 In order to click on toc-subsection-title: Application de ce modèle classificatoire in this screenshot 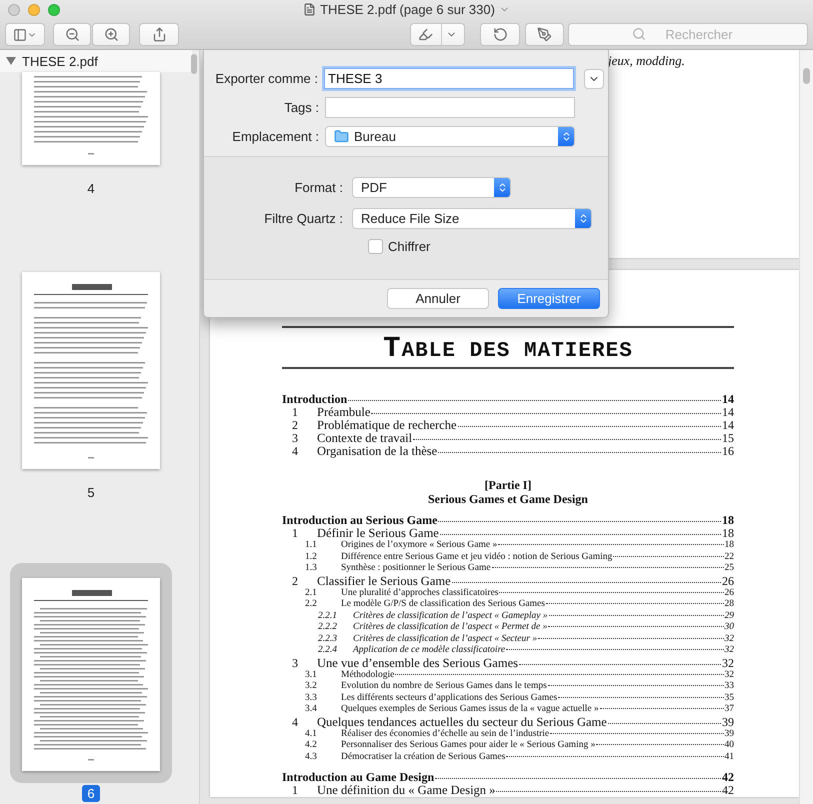, I will do `click(429, 650)`.